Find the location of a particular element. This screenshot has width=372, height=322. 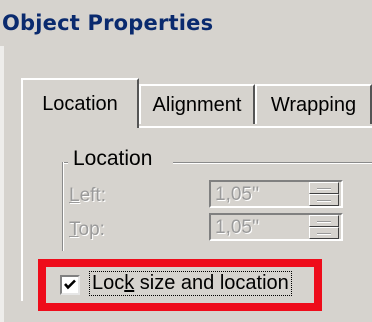

left-field-label: Left: is located at coordinates (87, 195).